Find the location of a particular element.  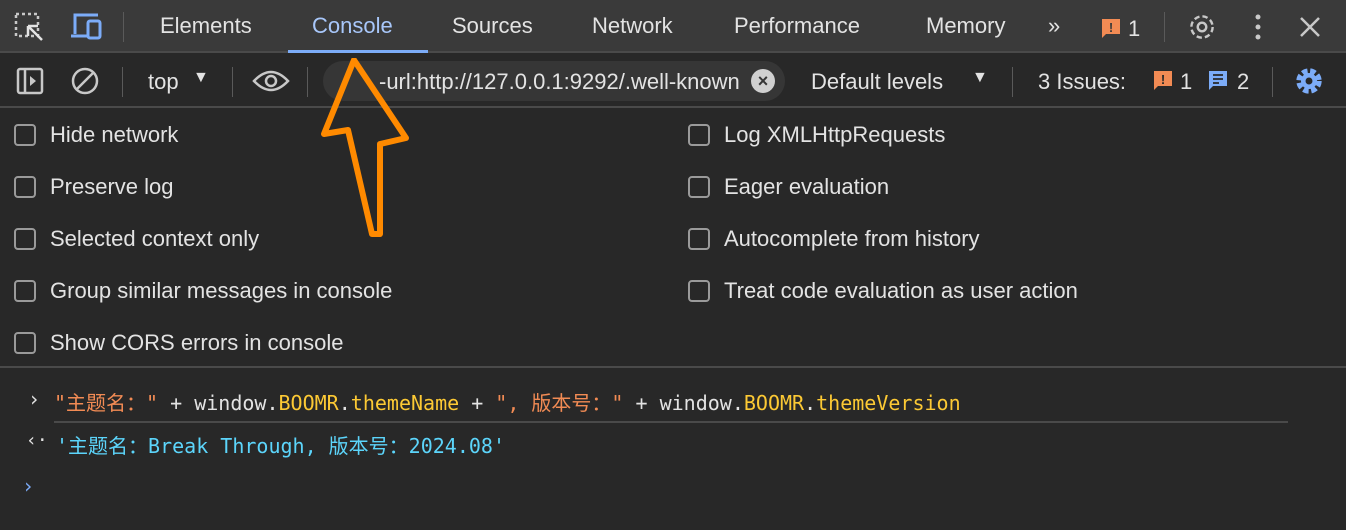

tab-sources: Sources is located at coordinates (492, 26).